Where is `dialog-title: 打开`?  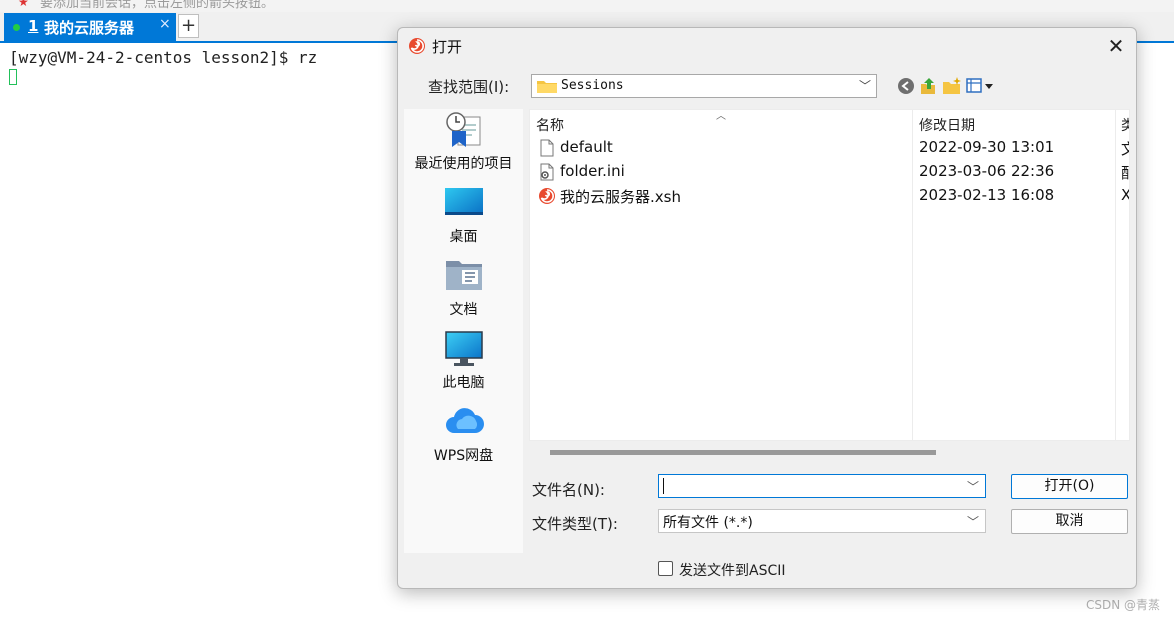 dialog-title: 打开 is located at coordinates (447, 47).